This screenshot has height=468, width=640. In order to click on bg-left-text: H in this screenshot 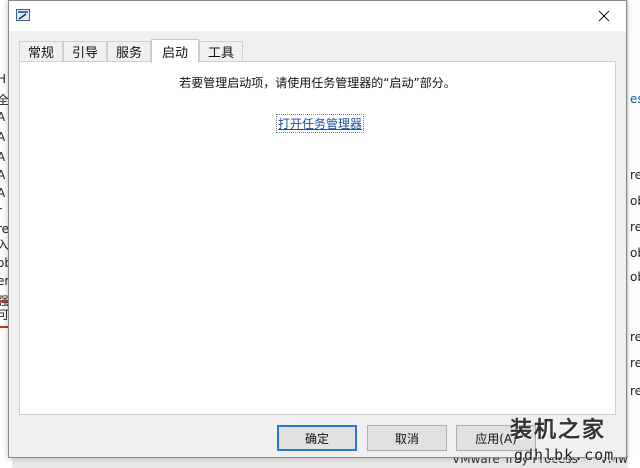, I will do `click(3, 79)`.